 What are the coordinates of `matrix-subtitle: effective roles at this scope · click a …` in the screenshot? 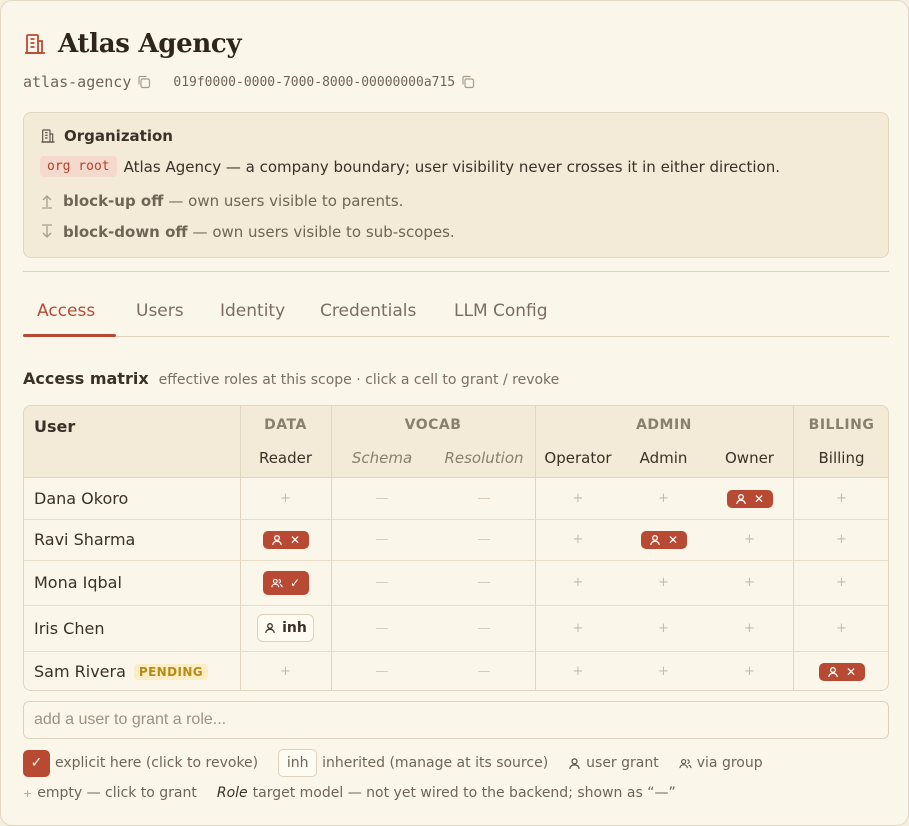 It's located at (359, 380).